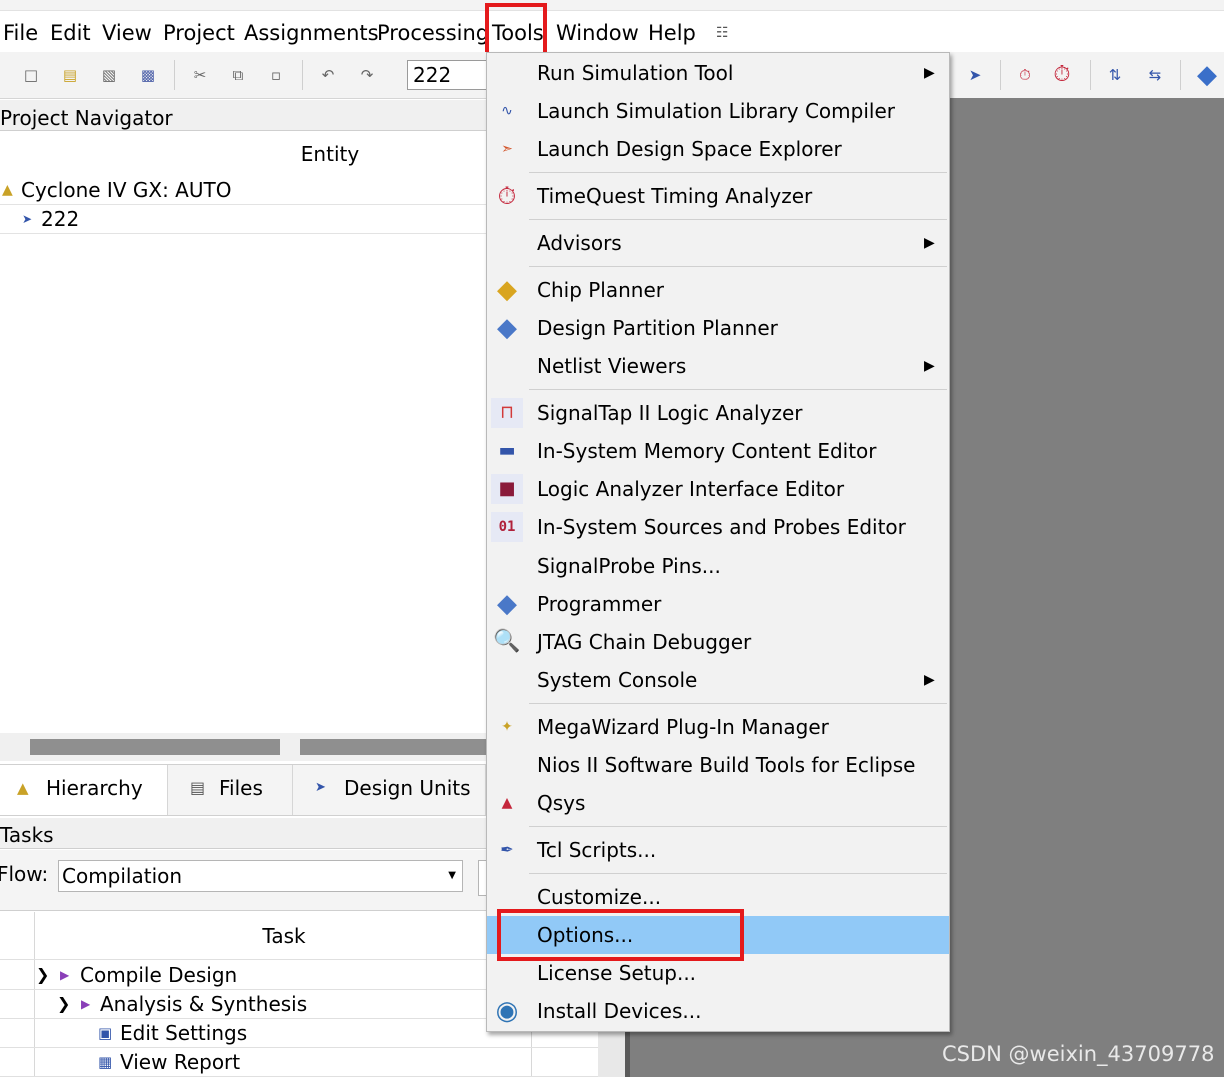 This screenshot has width=1224, height=1077. Describe the element at coordinates (516, 30) in the screenshot. I see `tools-annotation-box` at that location.